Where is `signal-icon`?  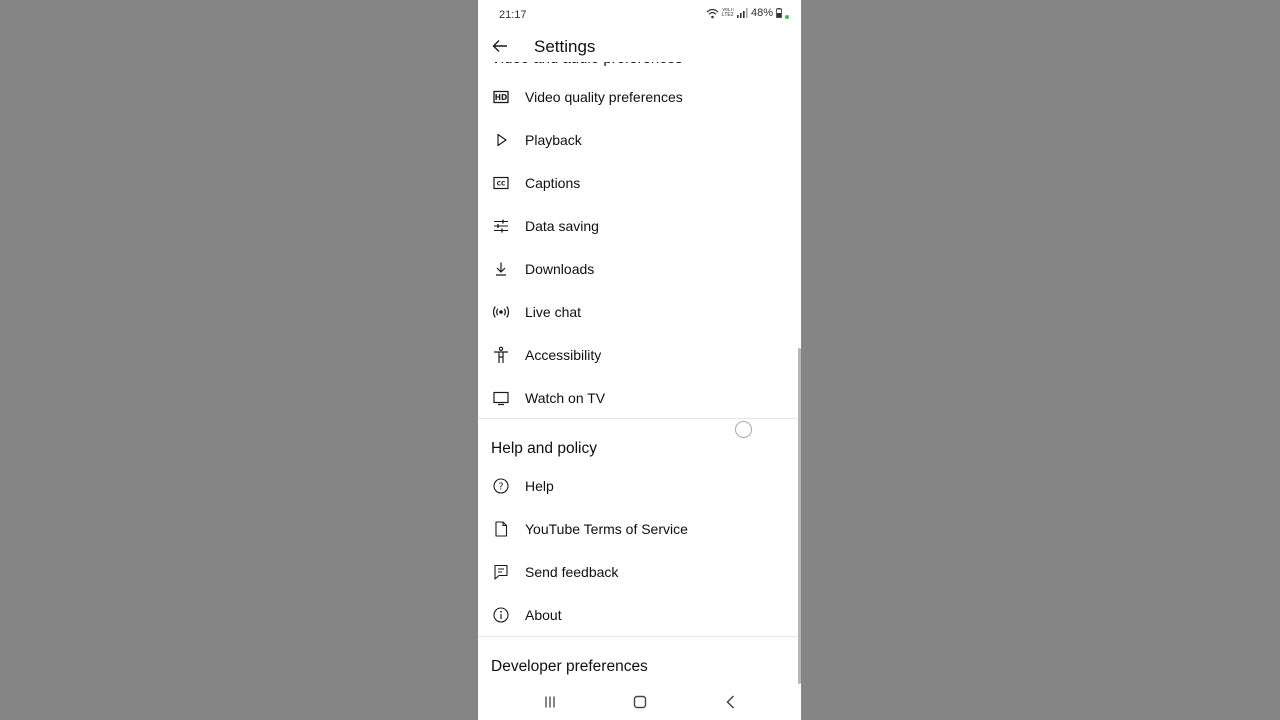 signal-icon is located at coordinates (742, 13).